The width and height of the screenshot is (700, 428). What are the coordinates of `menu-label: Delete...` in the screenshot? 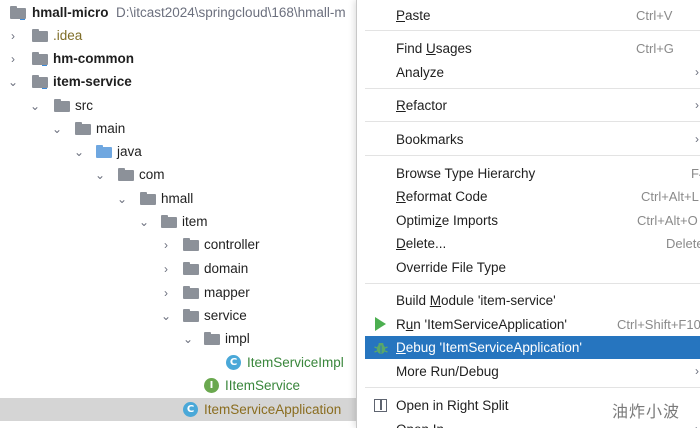 It's located at (421, 243).